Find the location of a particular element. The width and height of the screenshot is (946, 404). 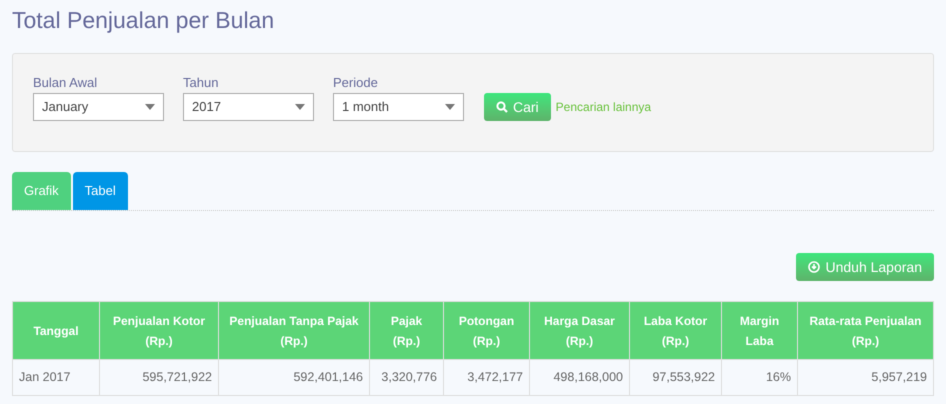

tab: Tabel is located at coordinates (100, 191).